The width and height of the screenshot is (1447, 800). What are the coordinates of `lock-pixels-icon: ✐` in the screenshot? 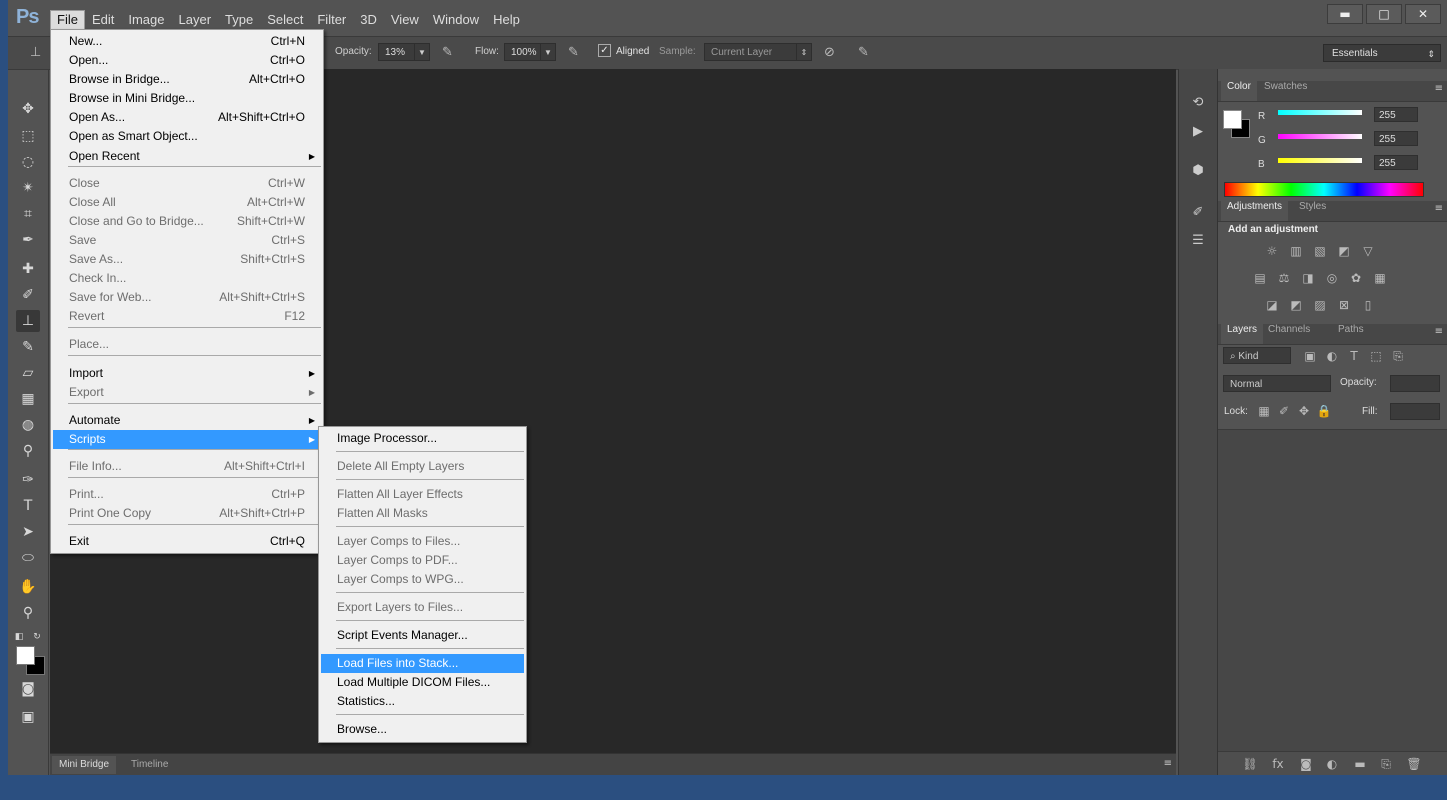 It's located at (1284, 411).